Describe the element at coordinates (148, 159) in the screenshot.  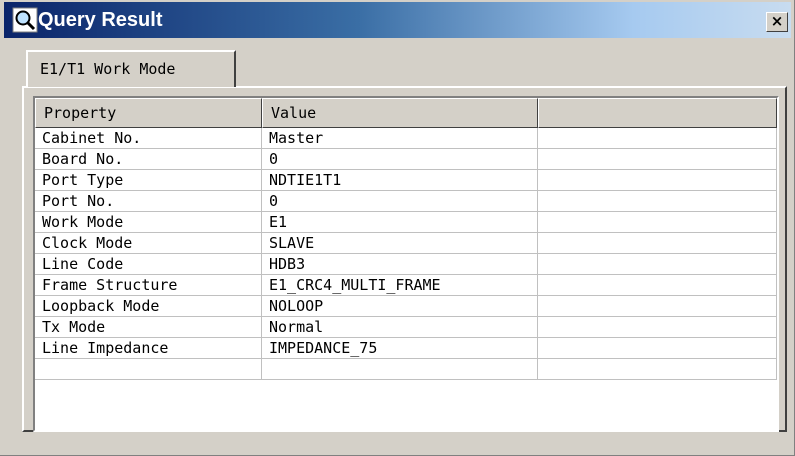
I see `property-cell: Board No.` at that location.